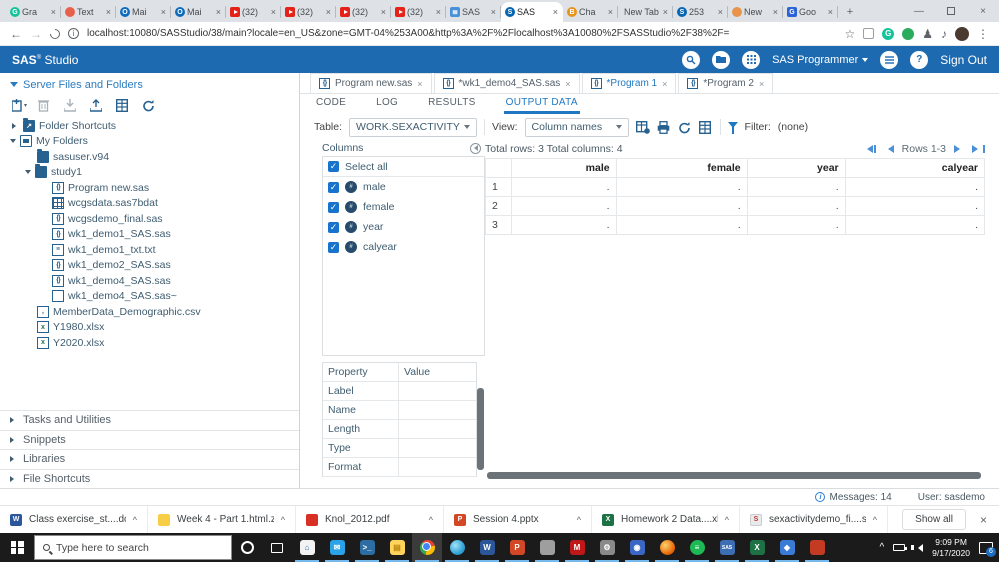 Image resolution: width=999 pixels, height=562 pixels. Describe the element at coordinates (247, 547) in the screenshot. I see `cortana-button` at that location.